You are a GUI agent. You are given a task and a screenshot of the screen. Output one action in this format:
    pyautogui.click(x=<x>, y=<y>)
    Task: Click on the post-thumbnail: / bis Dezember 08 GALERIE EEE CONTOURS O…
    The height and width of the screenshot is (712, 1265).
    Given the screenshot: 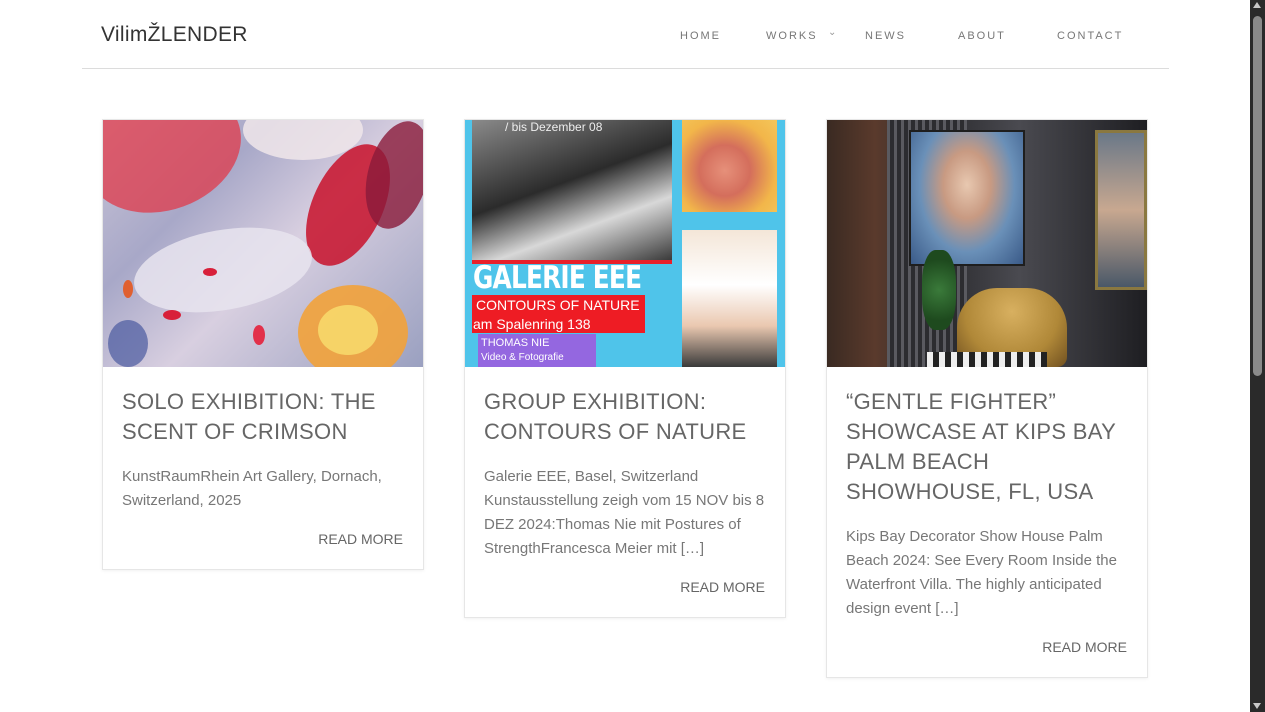 What is the action you would take?
    pyautogui.click(x=625, y=243)
    